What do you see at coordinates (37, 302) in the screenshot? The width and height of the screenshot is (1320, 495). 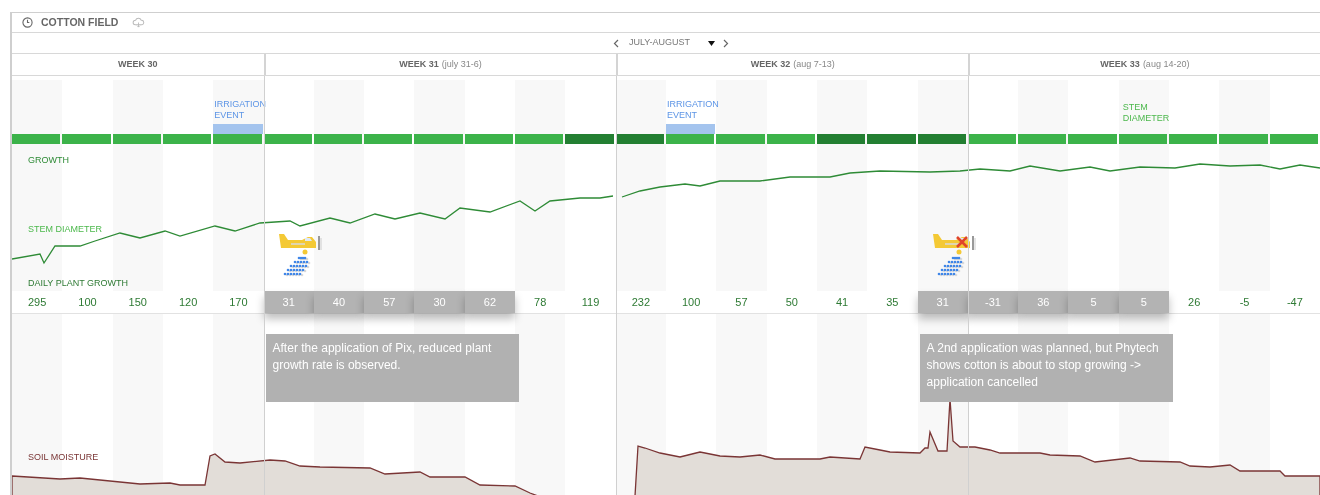 I see `daily-growth-value: 295` at bounding box center [37, 302].